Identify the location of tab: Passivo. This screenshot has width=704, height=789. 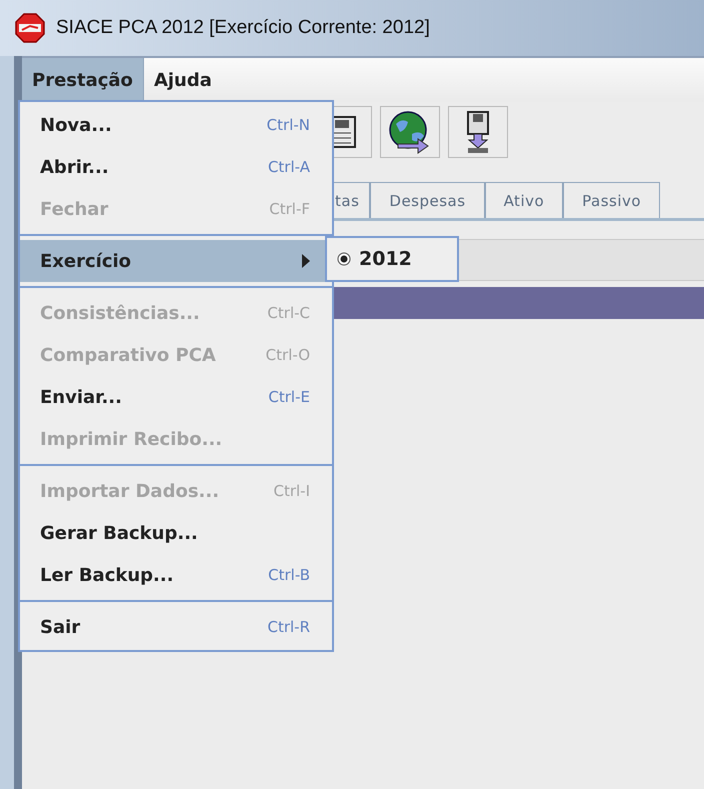
(611, 200).